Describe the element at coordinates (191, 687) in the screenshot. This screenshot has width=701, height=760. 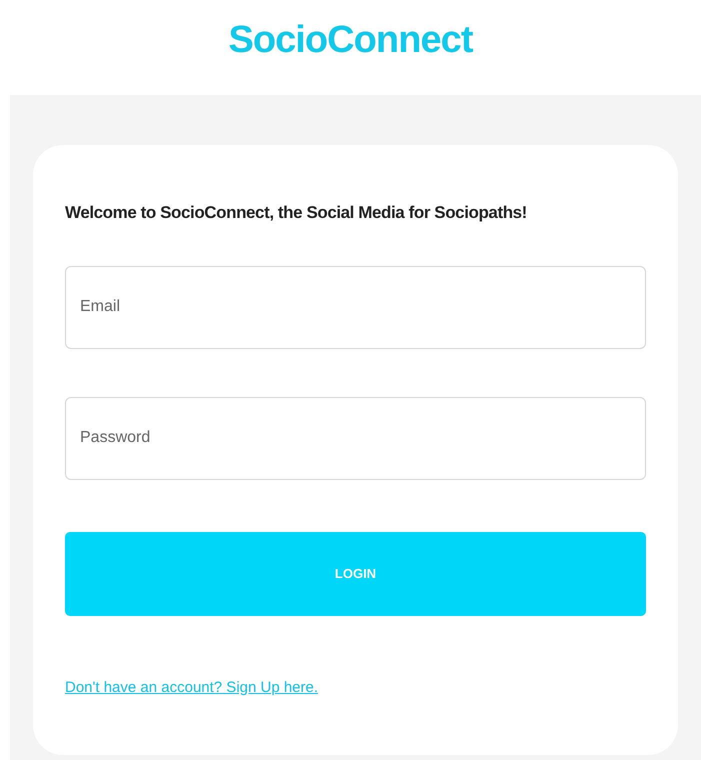
I see `signup-link: Don't have an account? Sign Up here.` at that location.